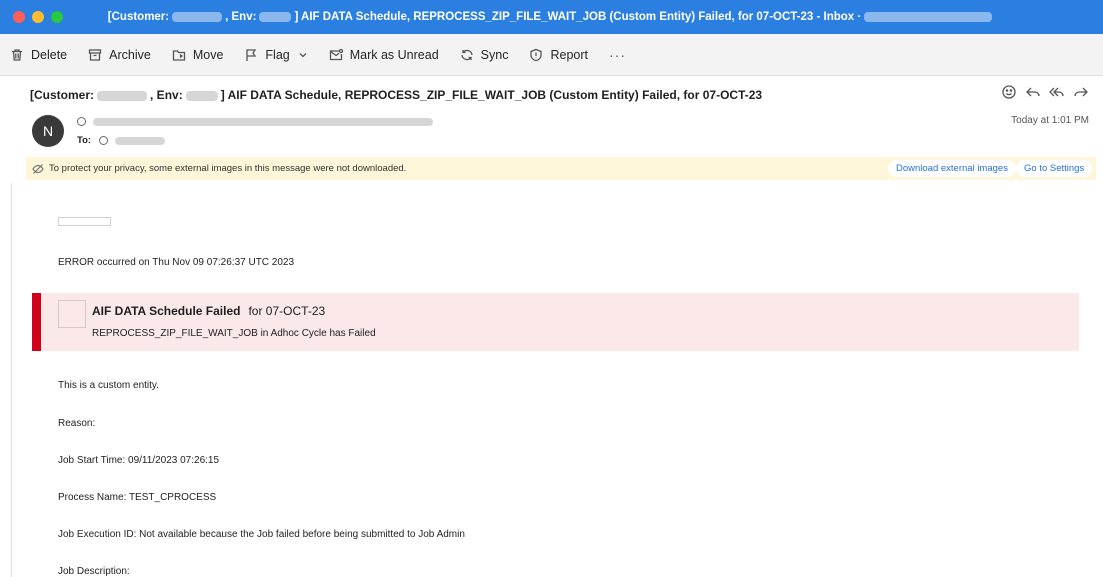 Image resolution: width=1103 pixels, height=577 pixels. I want to click on flag-button: Flag, so click(275, 55).